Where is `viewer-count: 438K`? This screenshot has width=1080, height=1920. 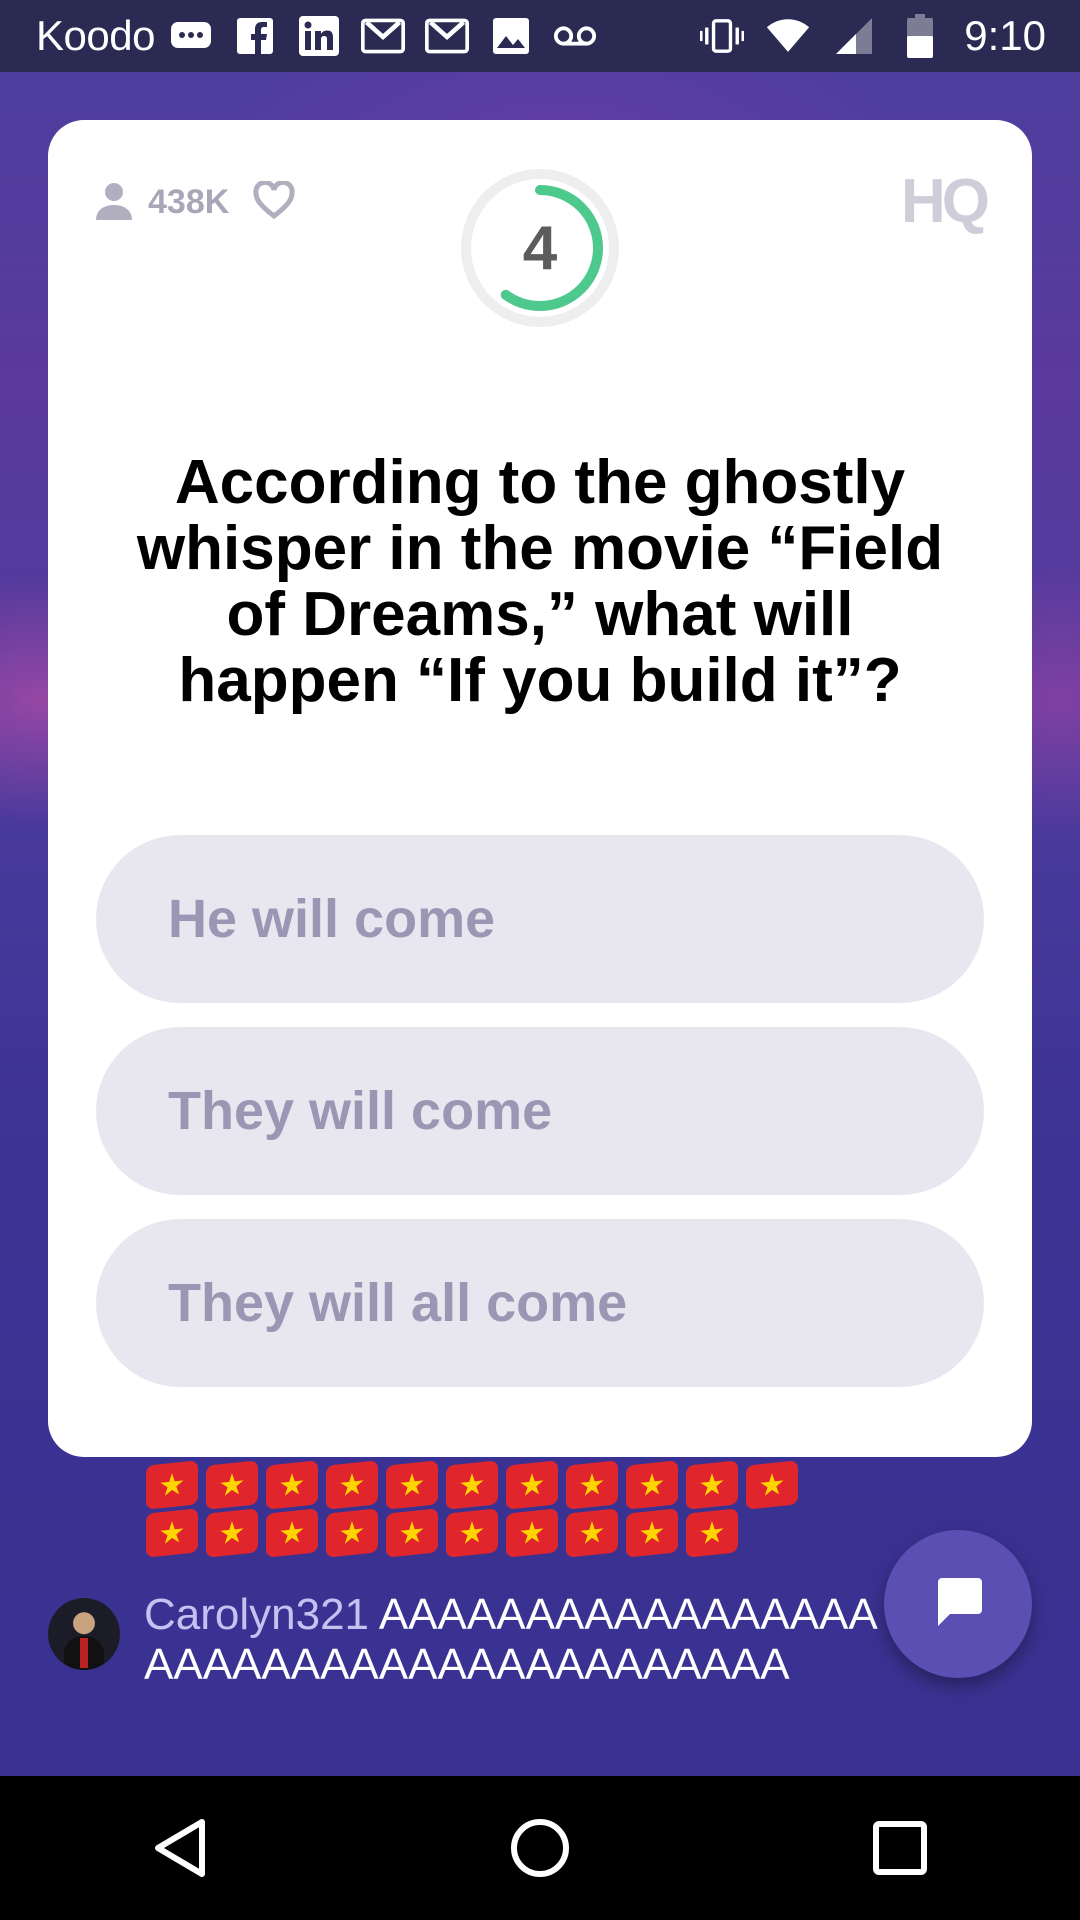
viewer-count: 438K is located at coordinates (189, 202).